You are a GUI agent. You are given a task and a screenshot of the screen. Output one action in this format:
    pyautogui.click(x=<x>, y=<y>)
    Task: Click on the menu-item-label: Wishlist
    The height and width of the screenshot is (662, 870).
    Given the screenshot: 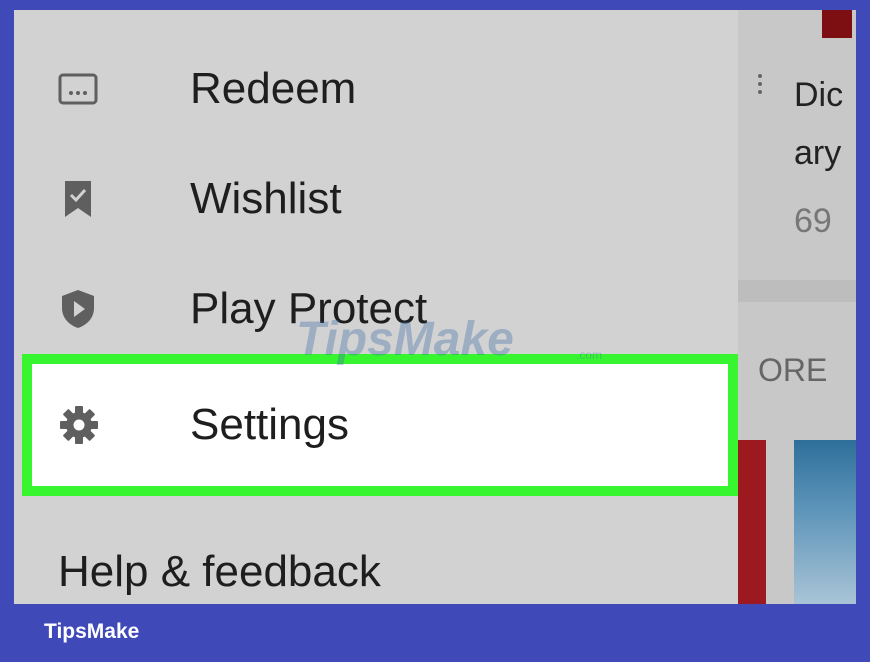 What is the action you would take?
    pyautogui.click(x=266, y=198)
    